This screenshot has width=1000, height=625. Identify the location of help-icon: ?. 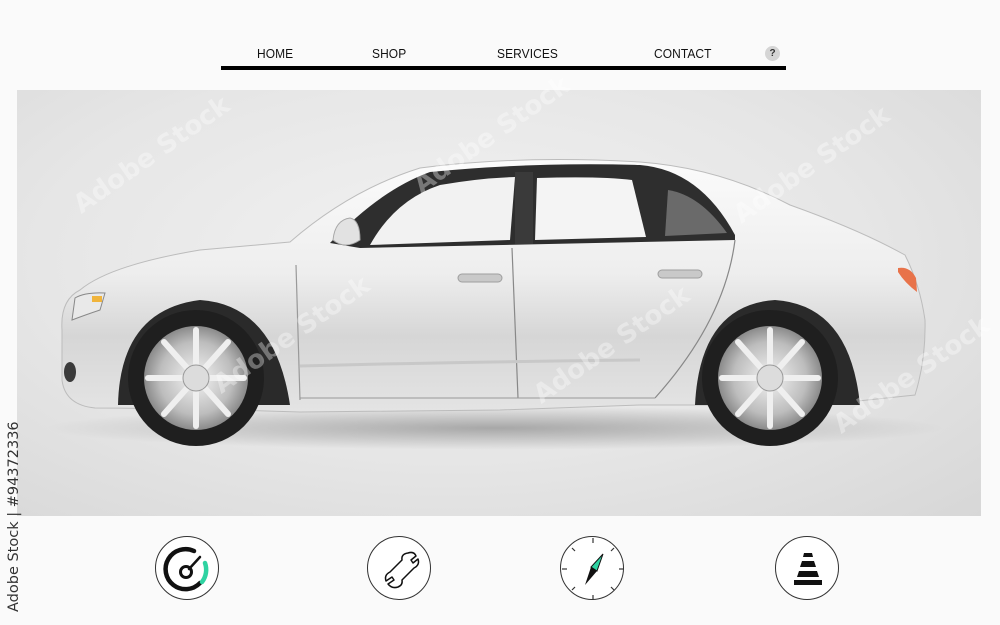
(772, 53).